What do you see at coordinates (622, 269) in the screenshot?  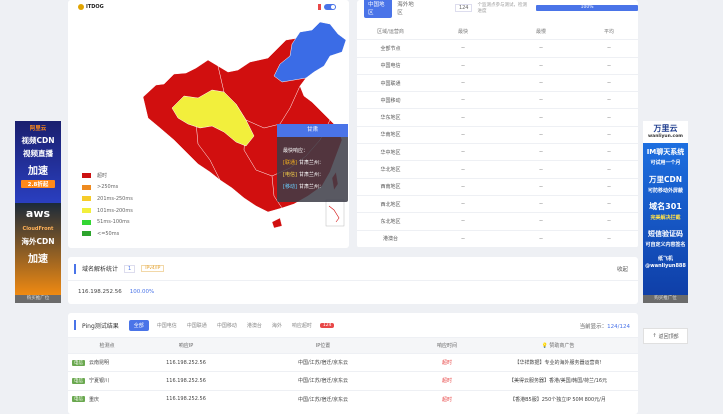 I see `collapse-button: 收起` at bounding box center [622, 269].